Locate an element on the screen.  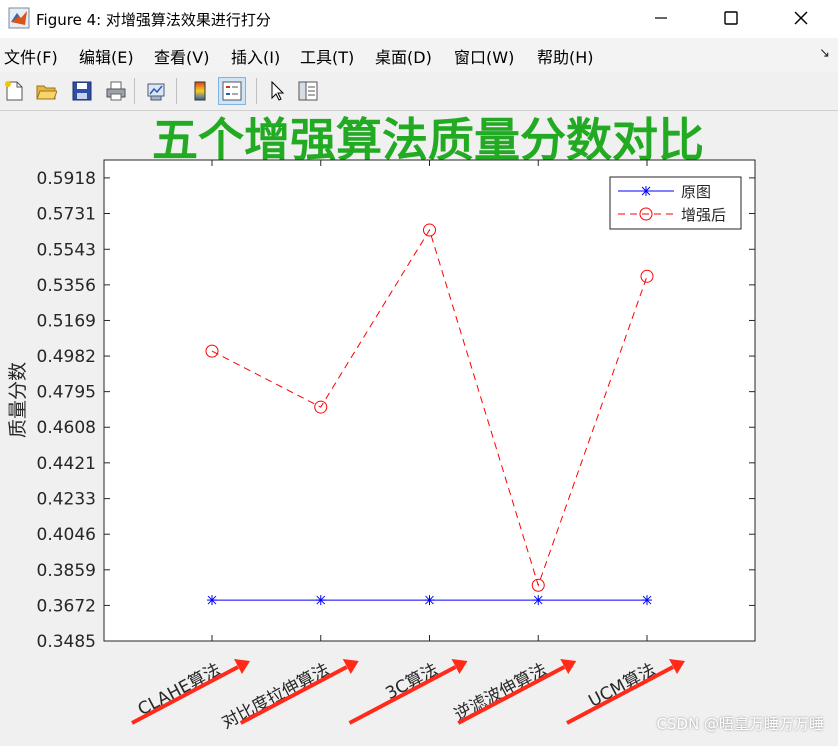
minimize-button is located at coordinates (661, 18).